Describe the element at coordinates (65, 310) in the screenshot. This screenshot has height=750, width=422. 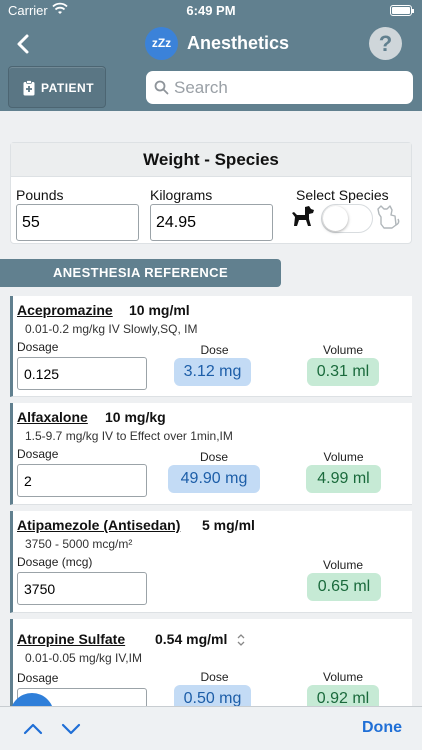
I see `drug-name: Acepromazine` at that location.